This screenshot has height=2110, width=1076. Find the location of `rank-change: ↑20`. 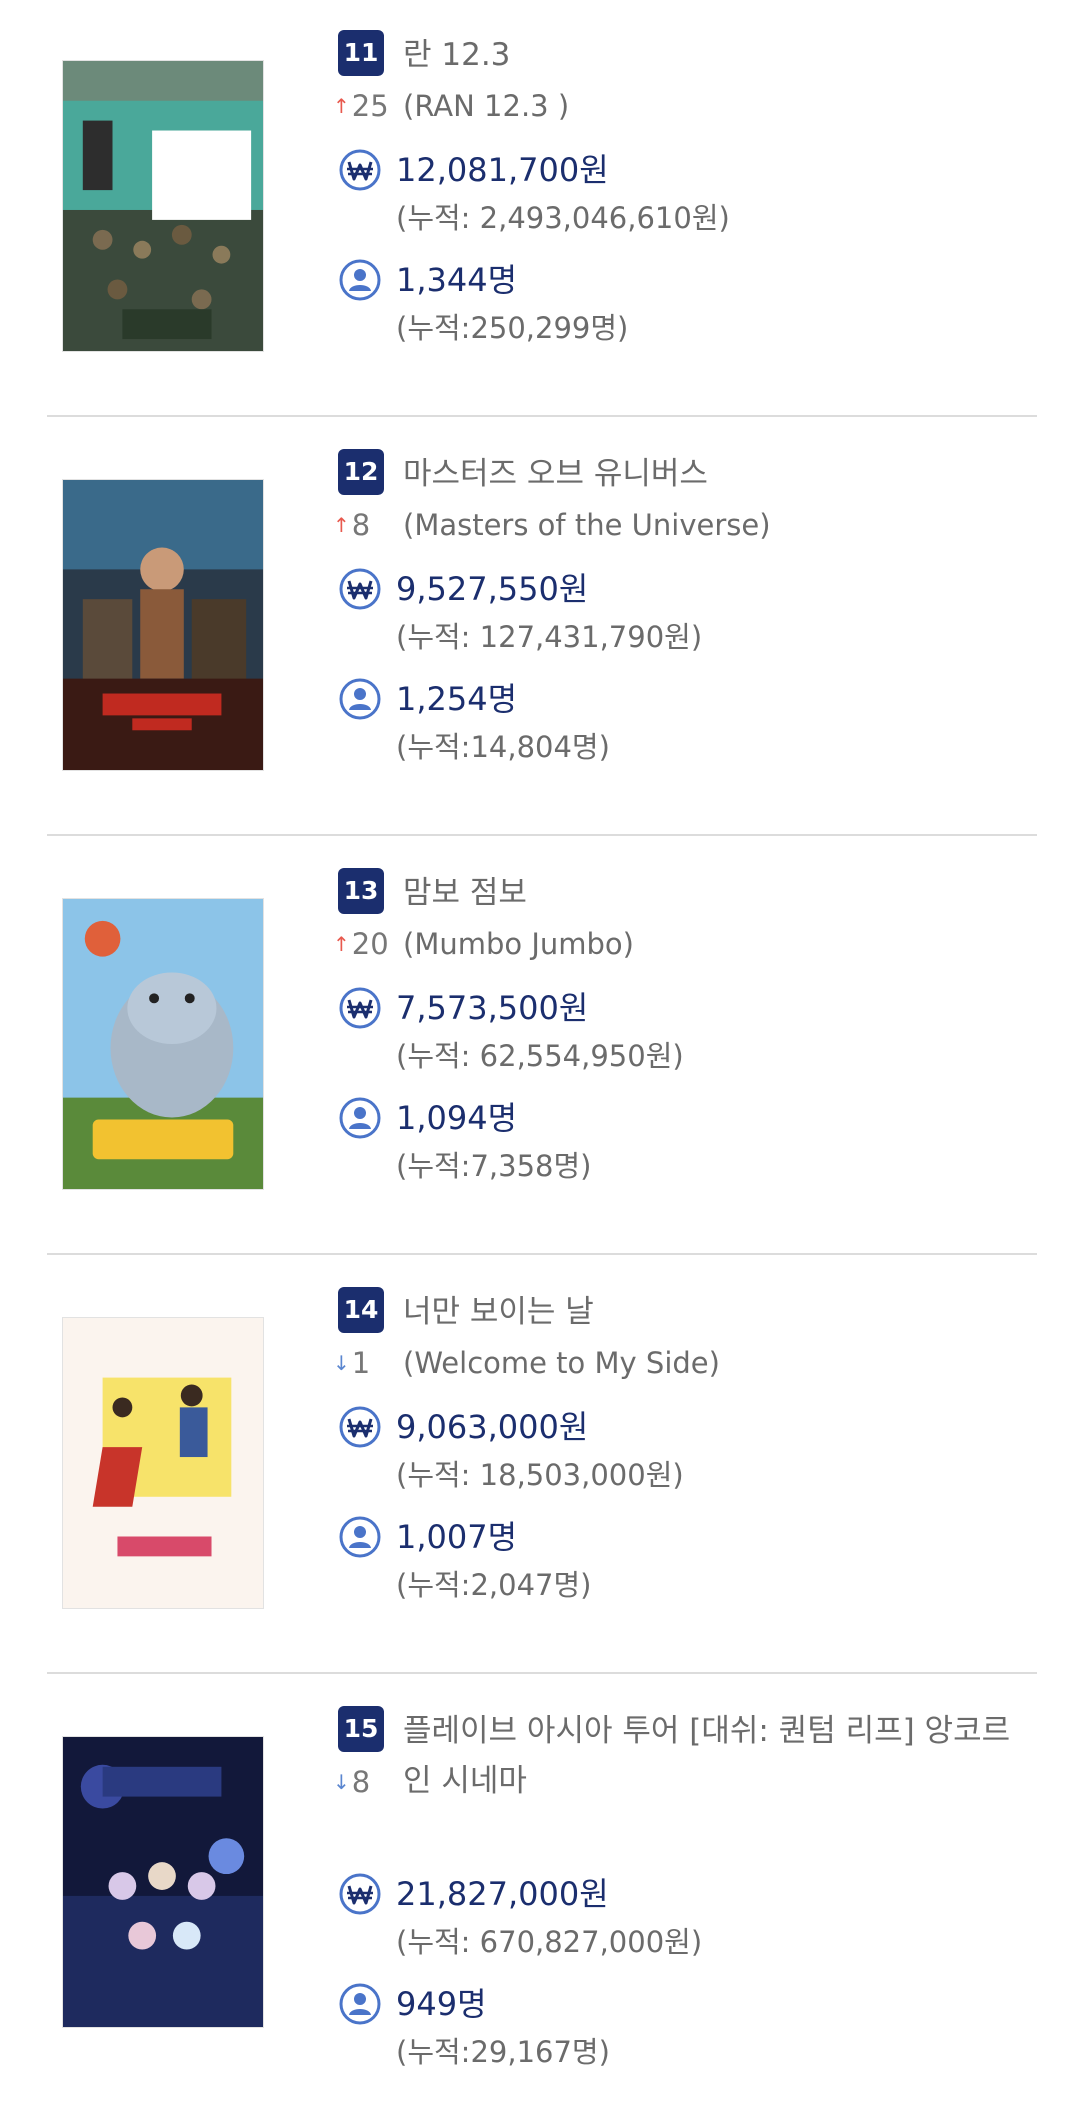

rank-change: ↑20 is located at coordinates (365, 944).